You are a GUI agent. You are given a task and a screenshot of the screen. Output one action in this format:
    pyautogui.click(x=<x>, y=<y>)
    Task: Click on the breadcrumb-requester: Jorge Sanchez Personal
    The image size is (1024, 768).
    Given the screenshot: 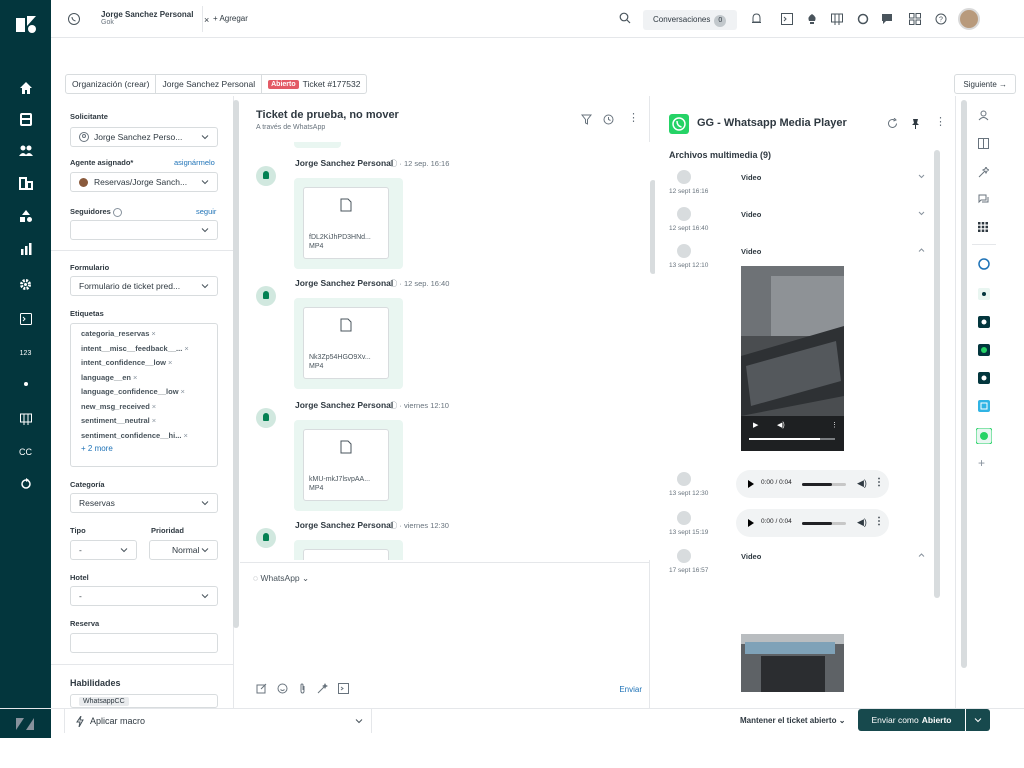 What is the action you would take?
    pyautogui.click(x=209, y=84)
    